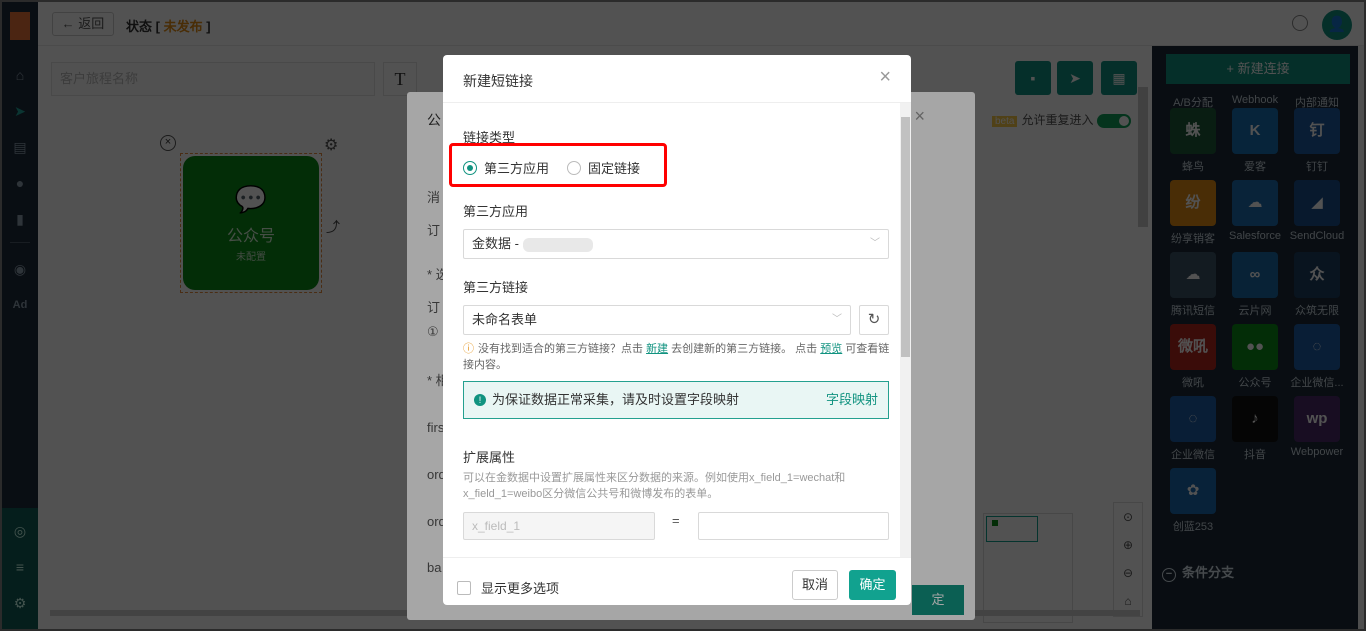 The height and width of the screenshot is (631, 1366). I want to click on redacted-text, so click(557, 244).